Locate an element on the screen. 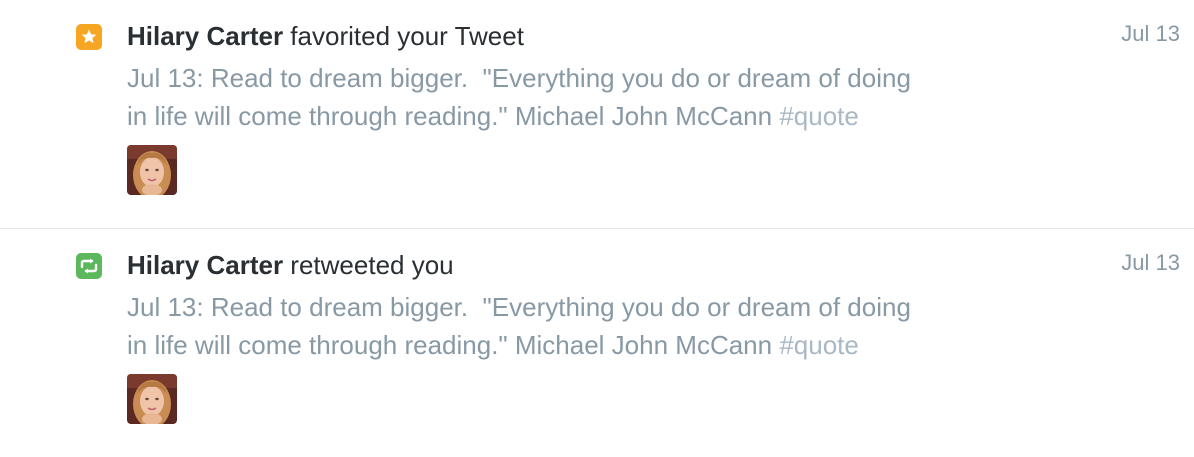 The image size is (1194, 457). notification-headline: Hilary Carter retweeted you is located at coordinates (290, 265).